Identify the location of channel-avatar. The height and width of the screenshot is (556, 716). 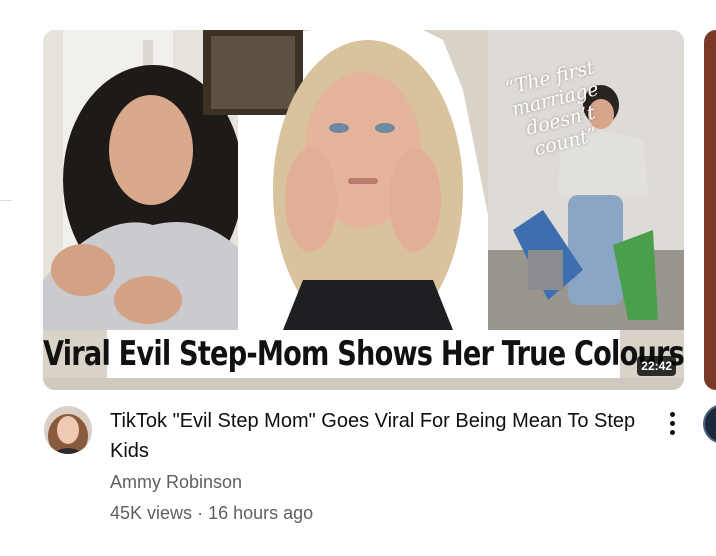
(68, 430).